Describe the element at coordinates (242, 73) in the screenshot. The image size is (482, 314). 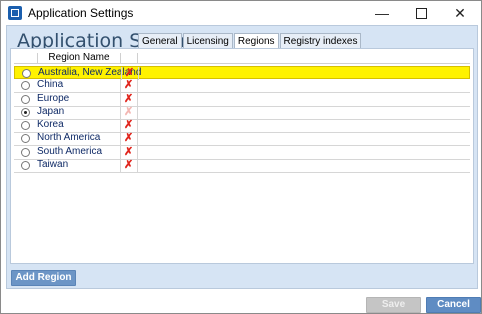
I see `region-row: Australia, New Zealand ✗` at that location.